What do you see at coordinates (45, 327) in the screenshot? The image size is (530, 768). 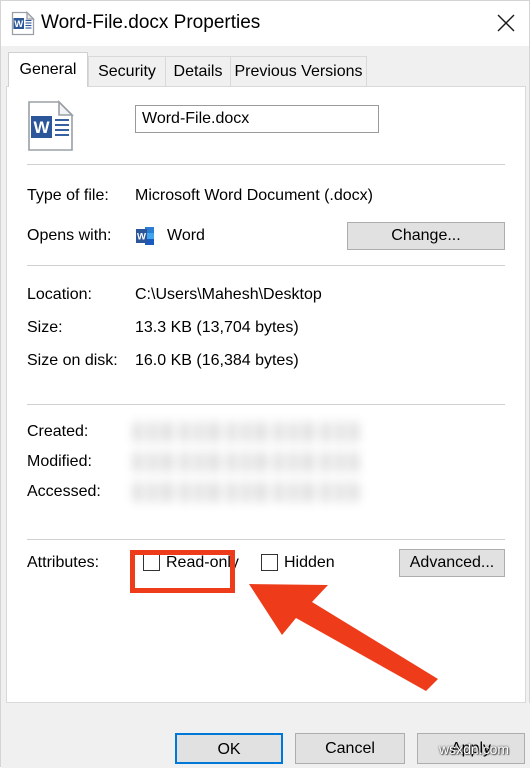 I see `size-label: Size:` at bounding box center [45, 327].